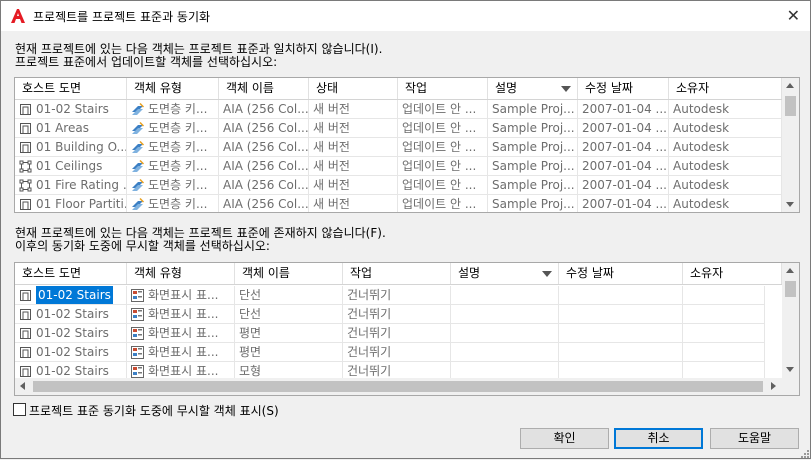 The height and width of the screenshot is (460, 811). I want to click on column-header-3: 상태, so click(353, 88).